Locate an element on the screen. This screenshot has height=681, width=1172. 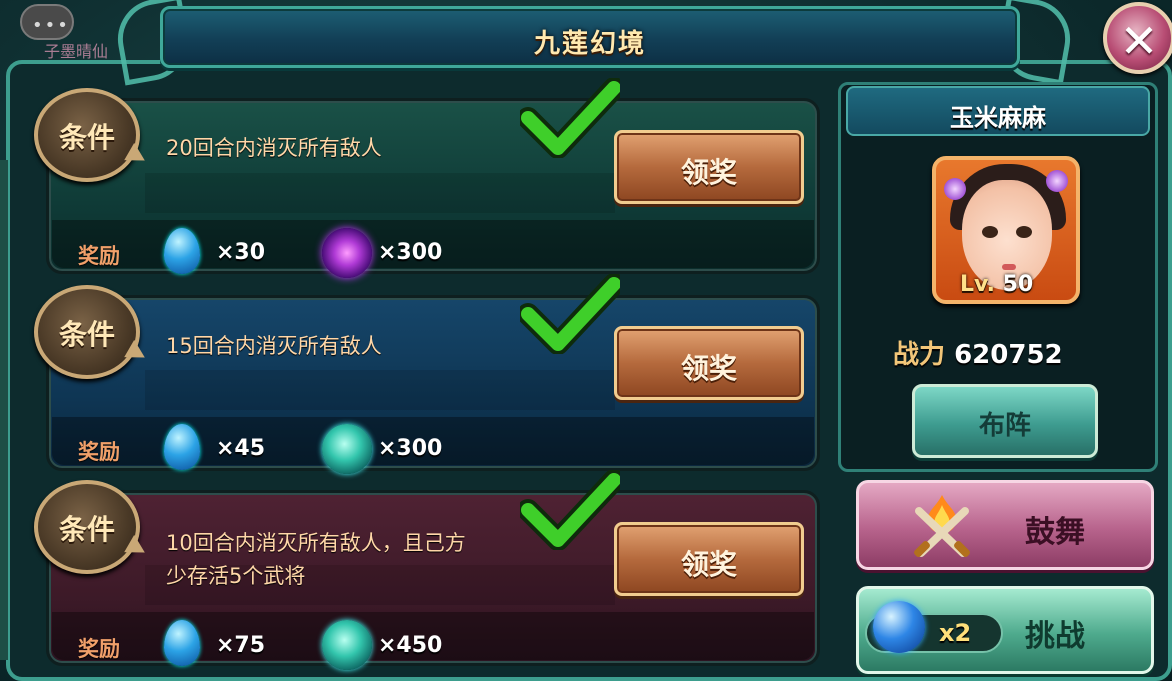
blue-orb-ticket-icon is located at coordinates (899, 627).